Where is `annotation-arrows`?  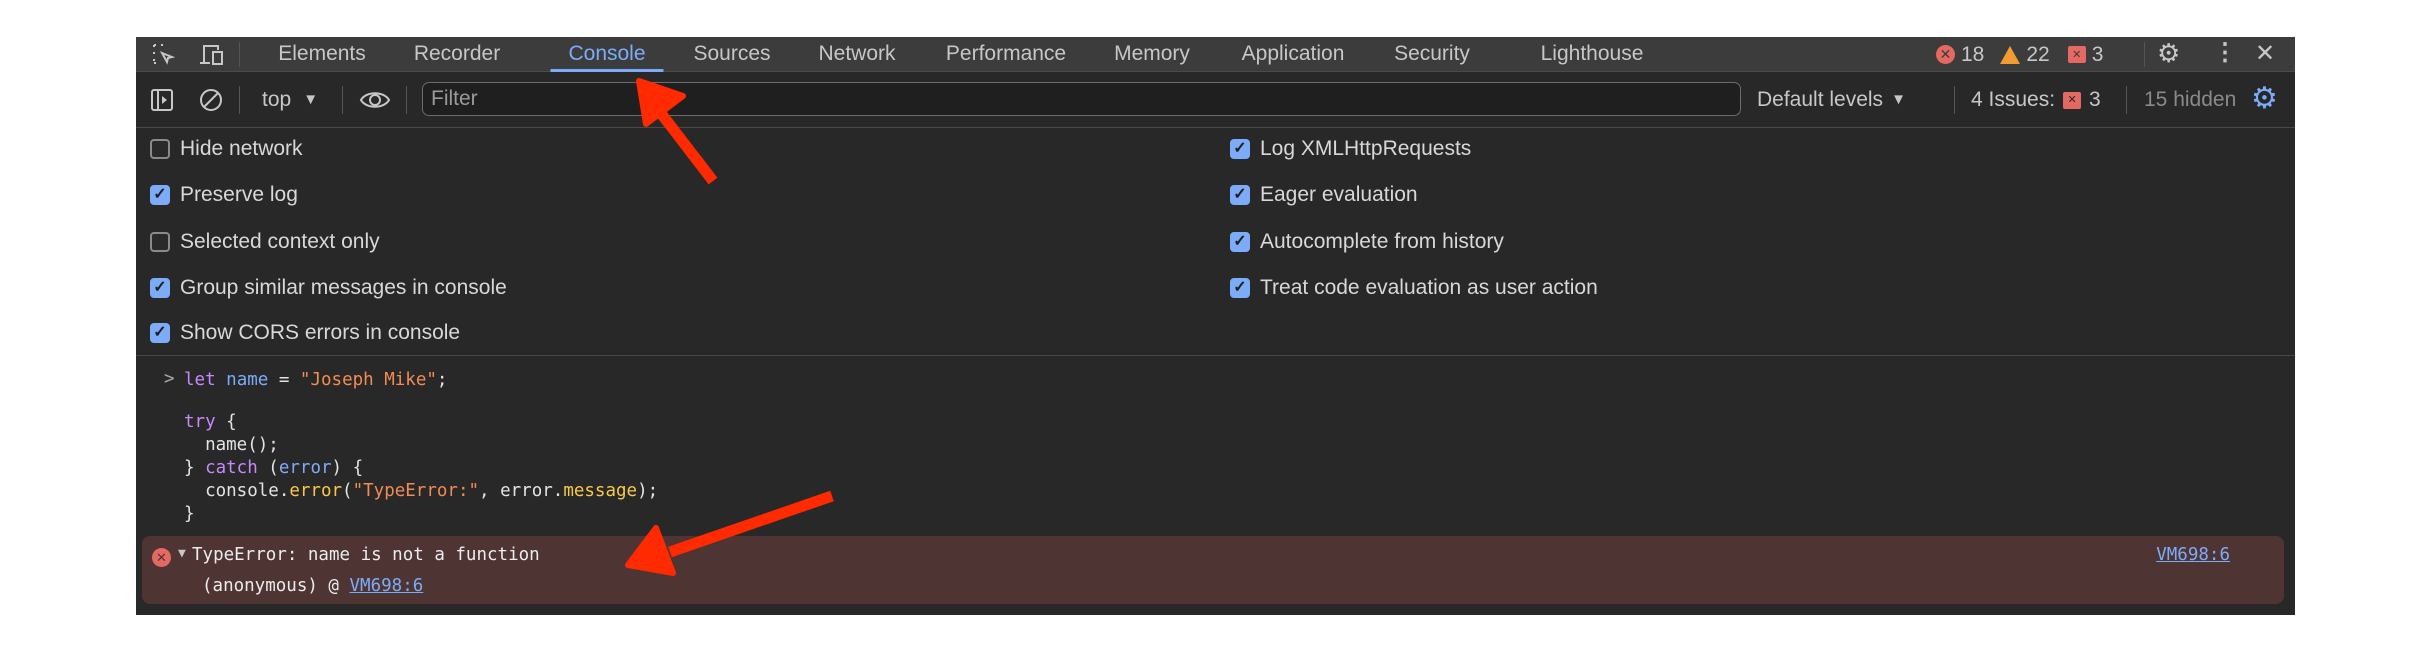
annotation-arrows is located at coordinates (729, 327).